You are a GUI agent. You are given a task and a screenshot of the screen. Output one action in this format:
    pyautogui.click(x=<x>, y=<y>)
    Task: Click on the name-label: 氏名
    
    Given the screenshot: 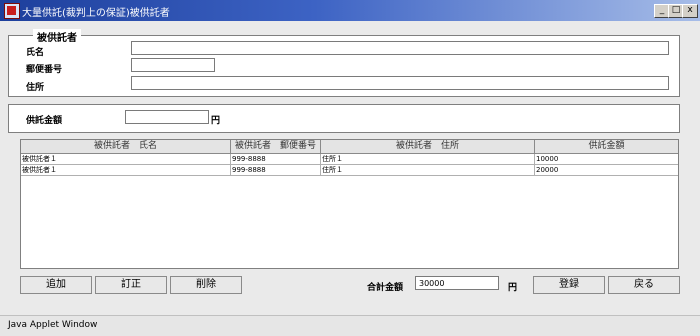 What is the action you would take?
    pyautogui.click(x=35, y=53)
    